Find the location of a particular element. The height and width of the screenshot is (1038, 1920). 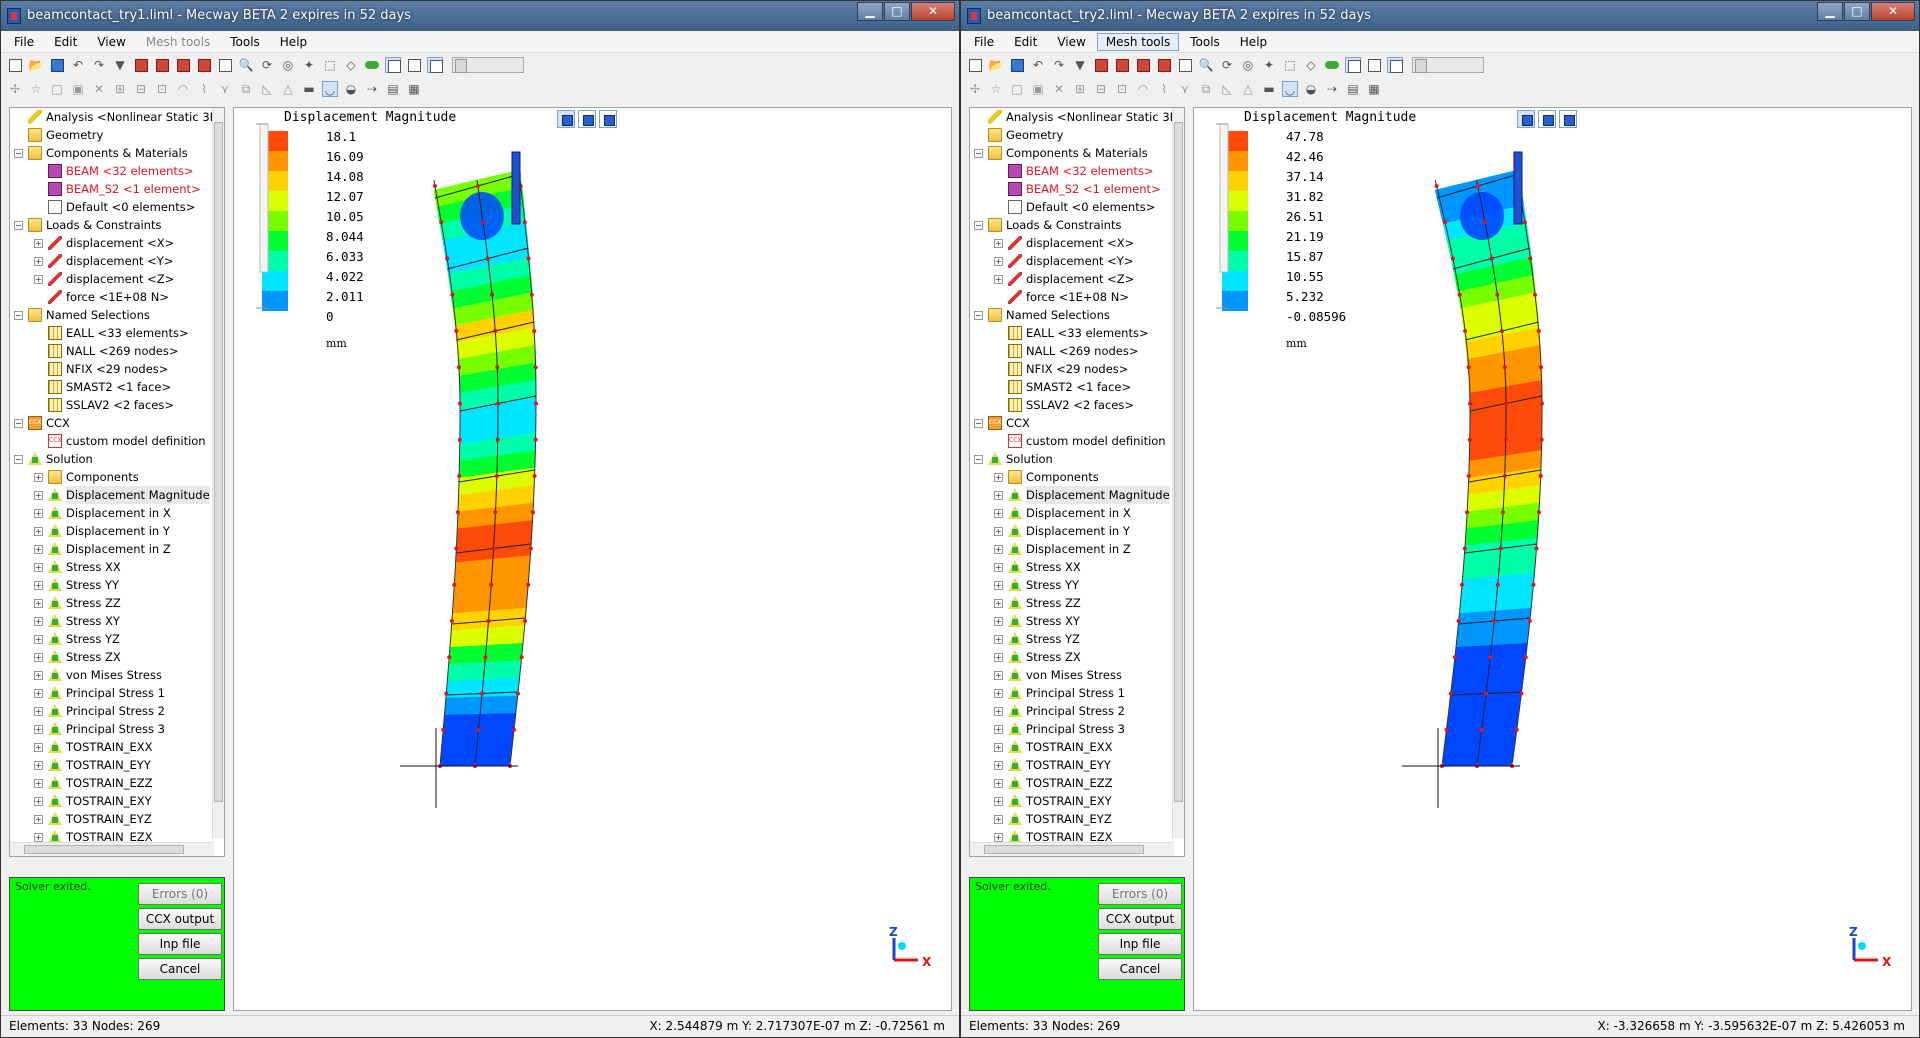

tree-item: NALL <269 nodes> is located at coordinates (1077, 351).